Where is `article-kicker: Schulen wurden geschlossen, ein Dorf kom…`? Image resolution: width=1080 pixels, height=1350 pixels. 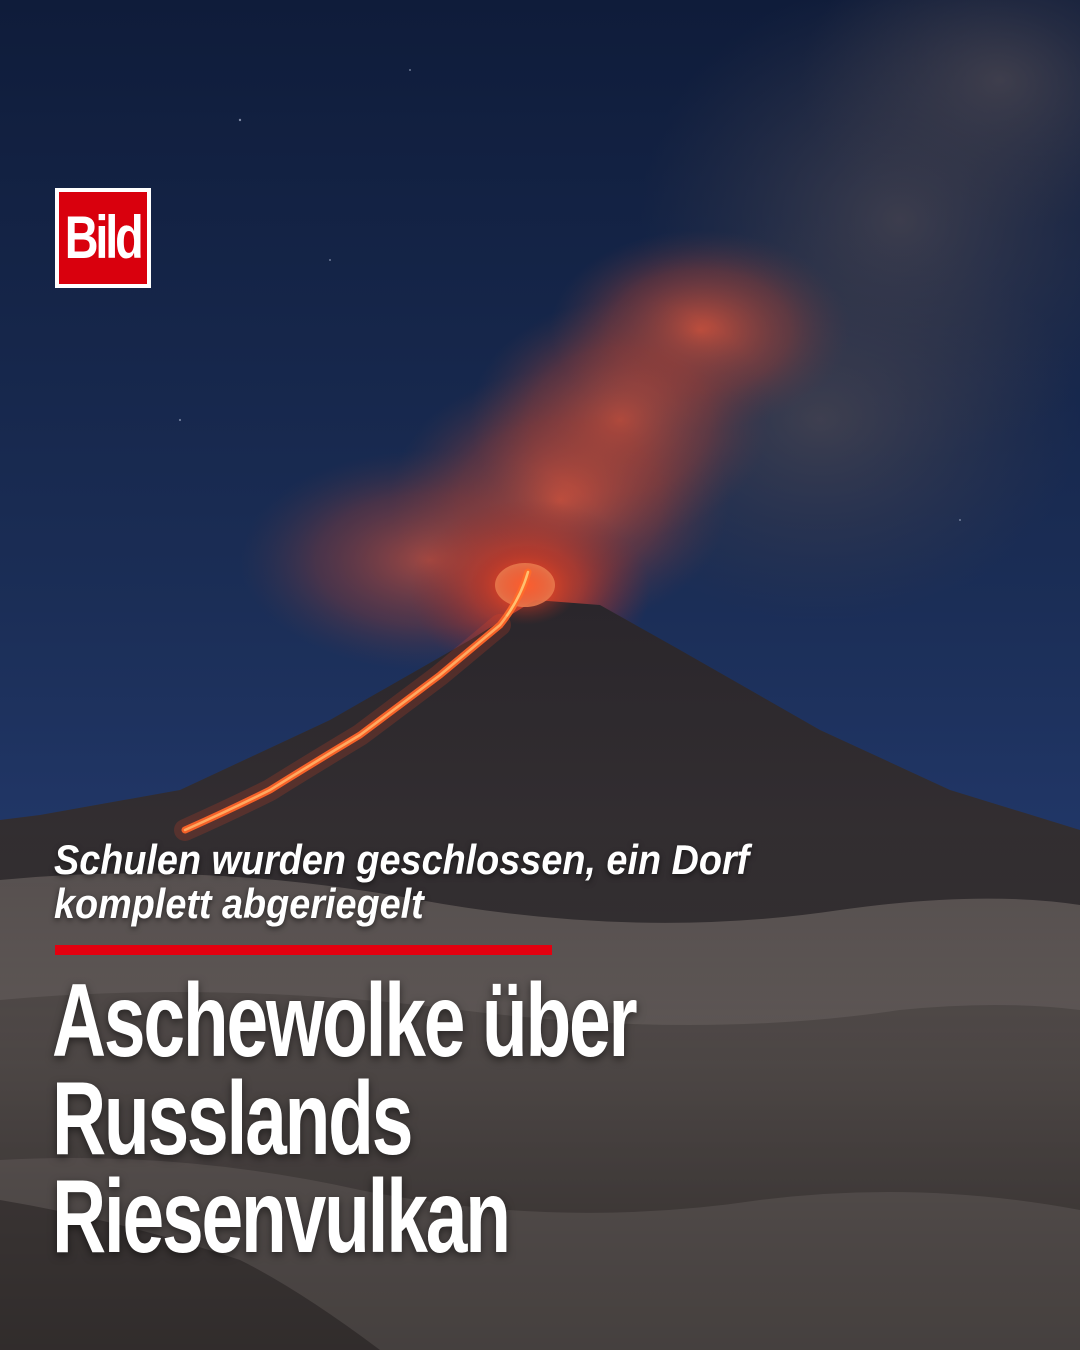 article-kicker: Schulen wurden geschlossen, ein Dorf kom… is located at coordinates (402, 881).